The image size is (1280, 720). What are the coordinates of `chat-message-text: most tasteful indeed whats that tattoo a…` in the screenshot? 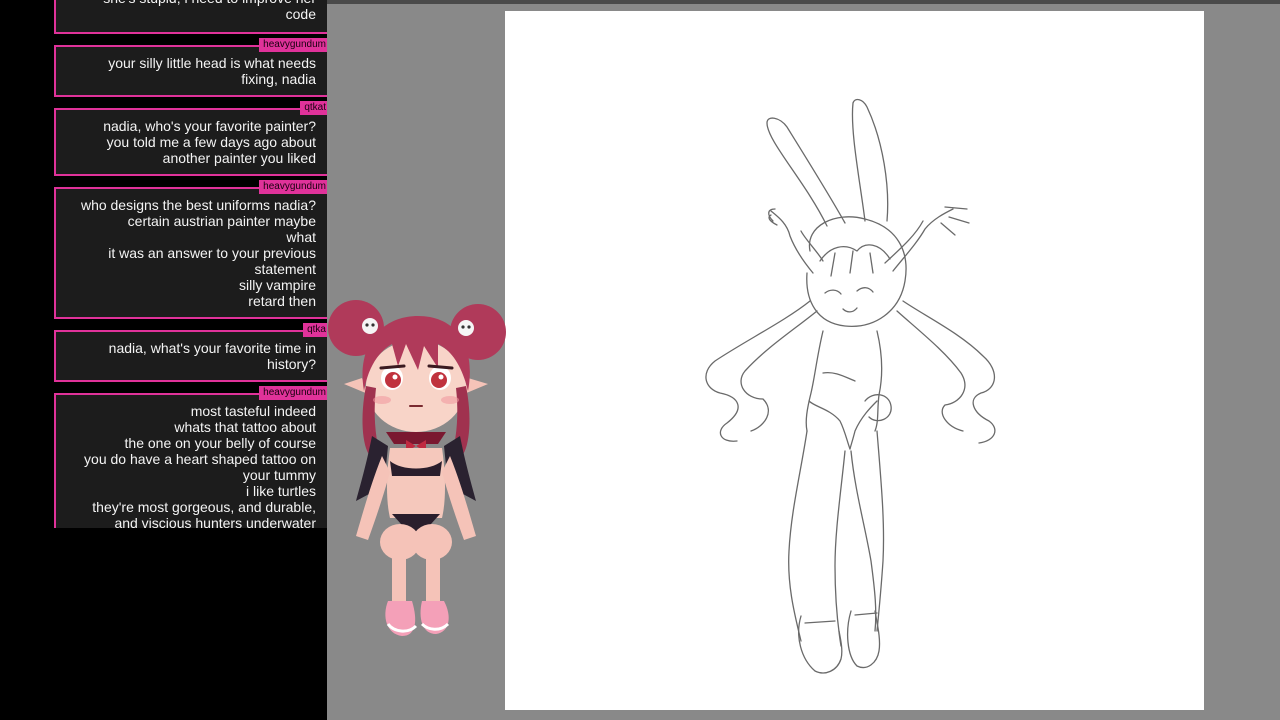 It's located at (200, 465).